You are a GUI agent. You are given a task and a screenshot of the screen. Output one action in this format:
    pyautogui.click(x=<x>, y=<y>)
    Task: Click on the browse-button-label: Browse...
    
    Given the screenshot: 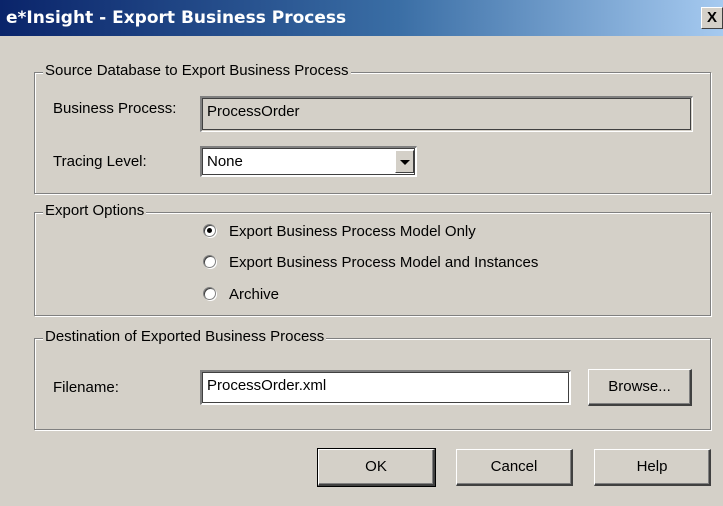 What is the action you would take?
    pyautogui.click(x=639, y=386)
    